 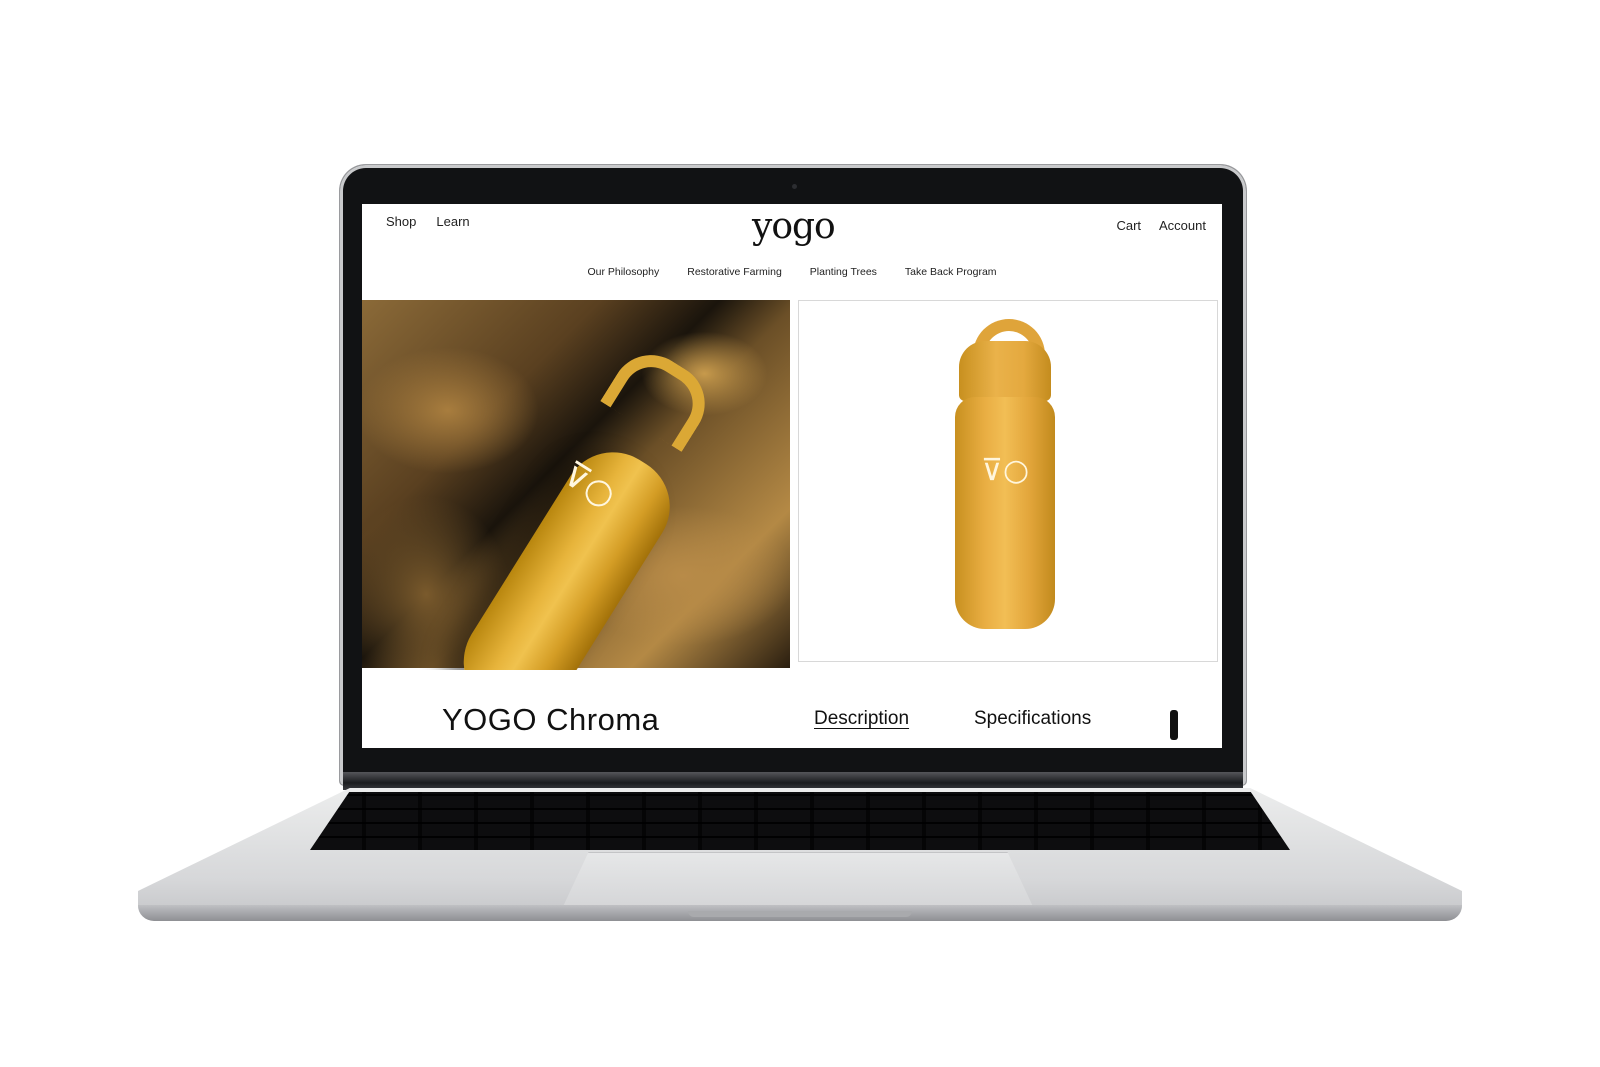 What do you see at coordinates (551, 719) in the screenshot?
I see `product-title: YOGO Chroma` at bounding box center [551, 719].